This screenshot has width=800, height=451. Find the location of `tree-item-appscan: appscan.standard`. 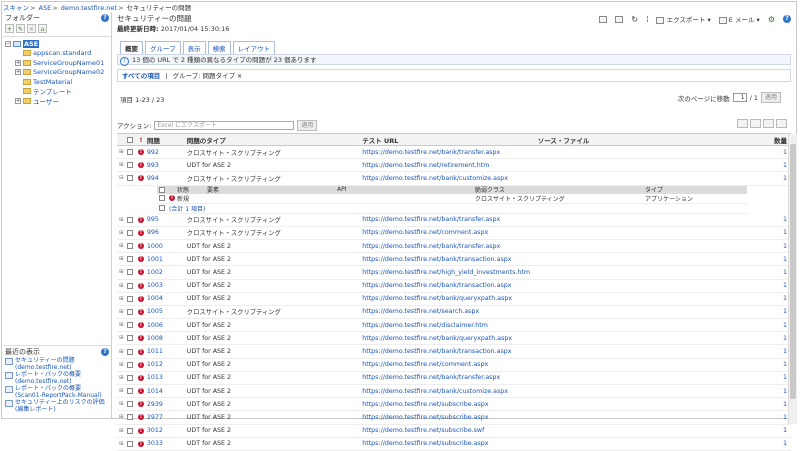

tree-item-appscan: appscan.standard is located at coordinates (57, 54).